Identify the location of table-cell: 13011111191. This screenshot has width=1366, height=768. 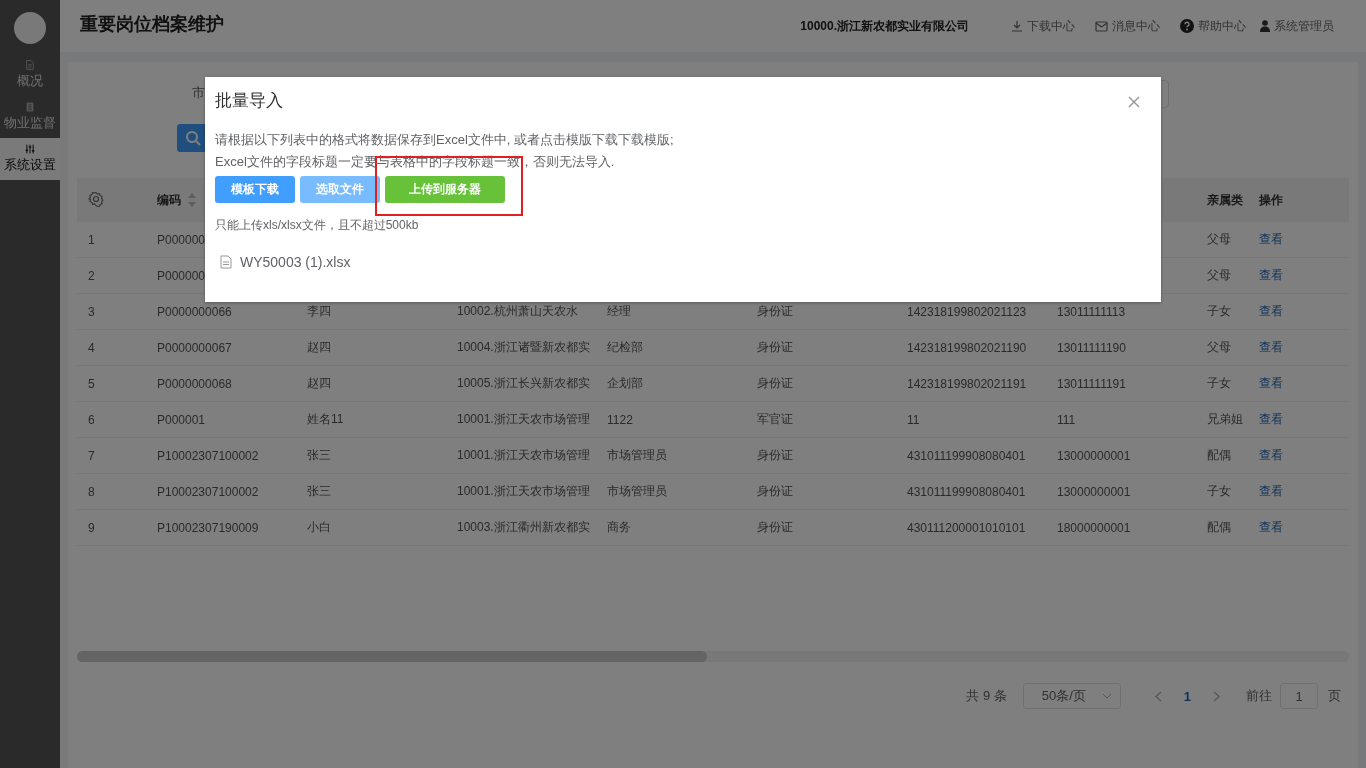
(1091, 383).